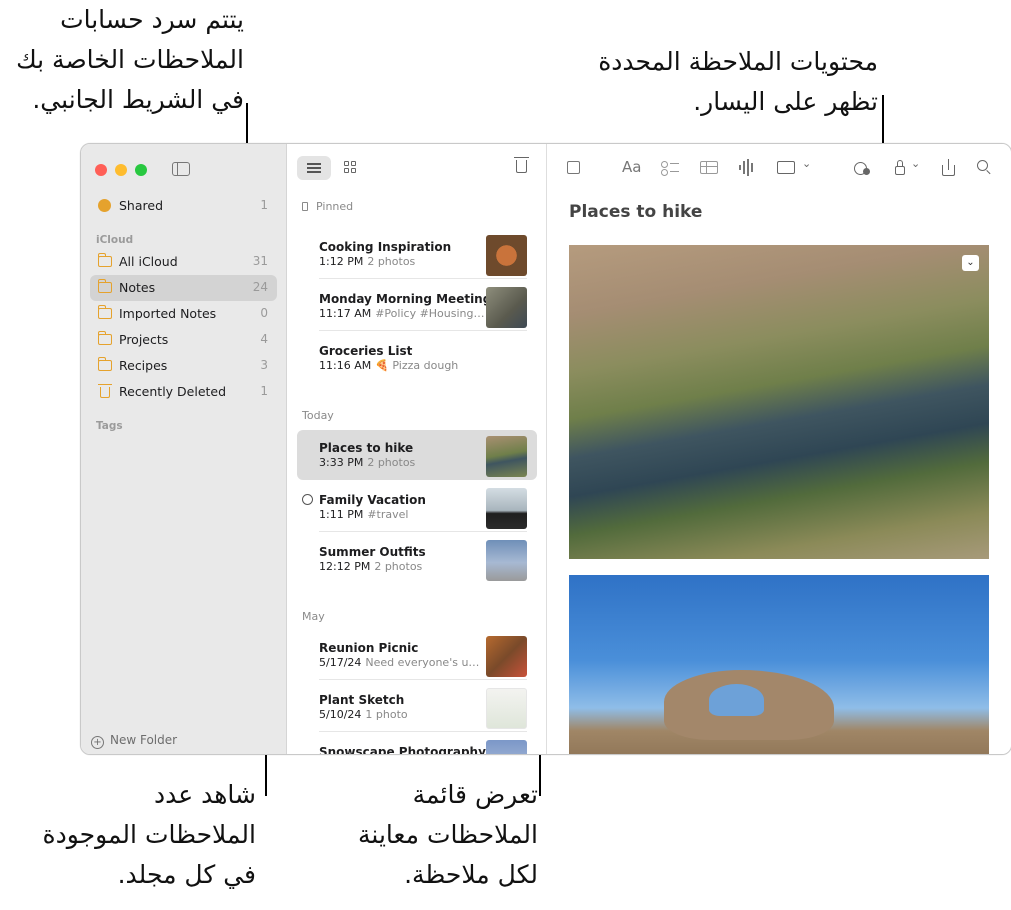 The width and height of the screenshot is (1011, 910). Describe the element at coordinates (779, 402) in the screenshot. I see `note-photo-hot-springs: ⌄` at that location.